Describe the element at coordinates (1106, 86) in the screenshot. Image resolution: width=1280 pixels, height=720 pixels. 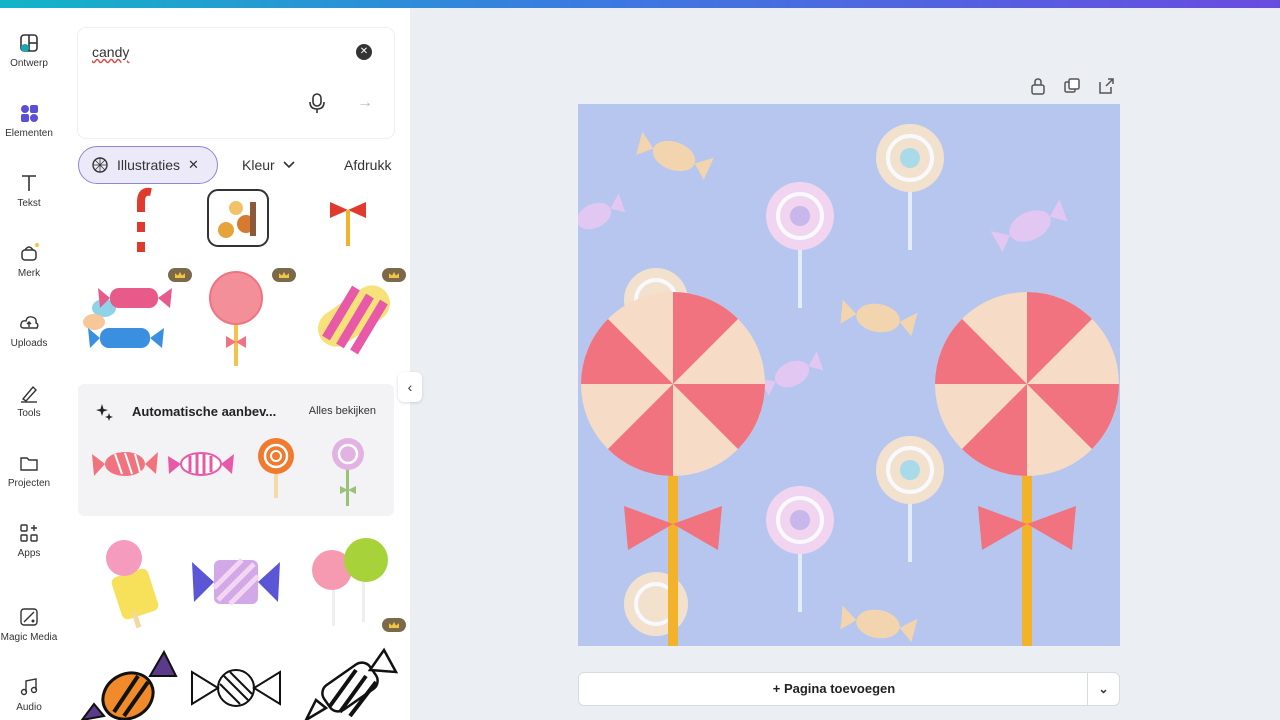
I see `add-page-icon` at that location.